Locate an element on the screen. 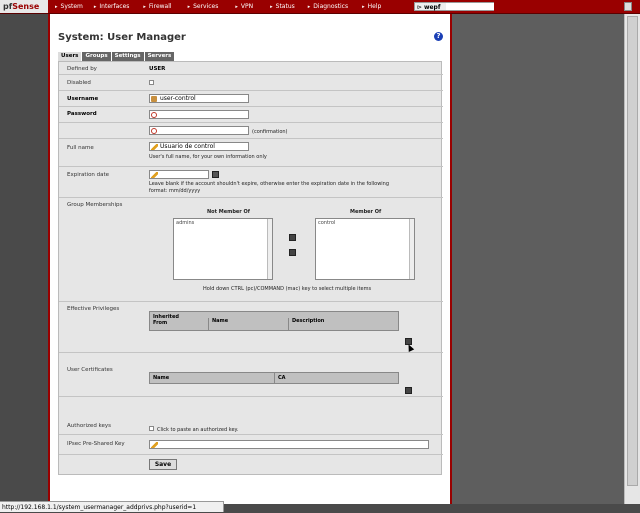  menu-services: ▸ Services is located at coordinates (203, 6).